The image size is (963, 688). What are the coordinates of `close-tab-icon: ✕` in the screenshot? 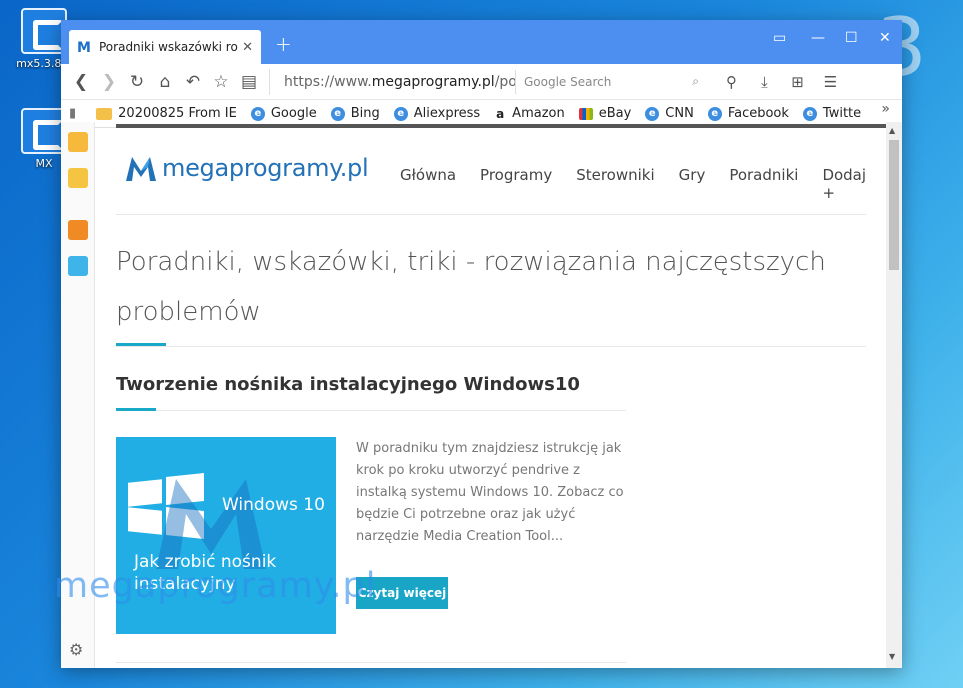 It's located at (247, 47).